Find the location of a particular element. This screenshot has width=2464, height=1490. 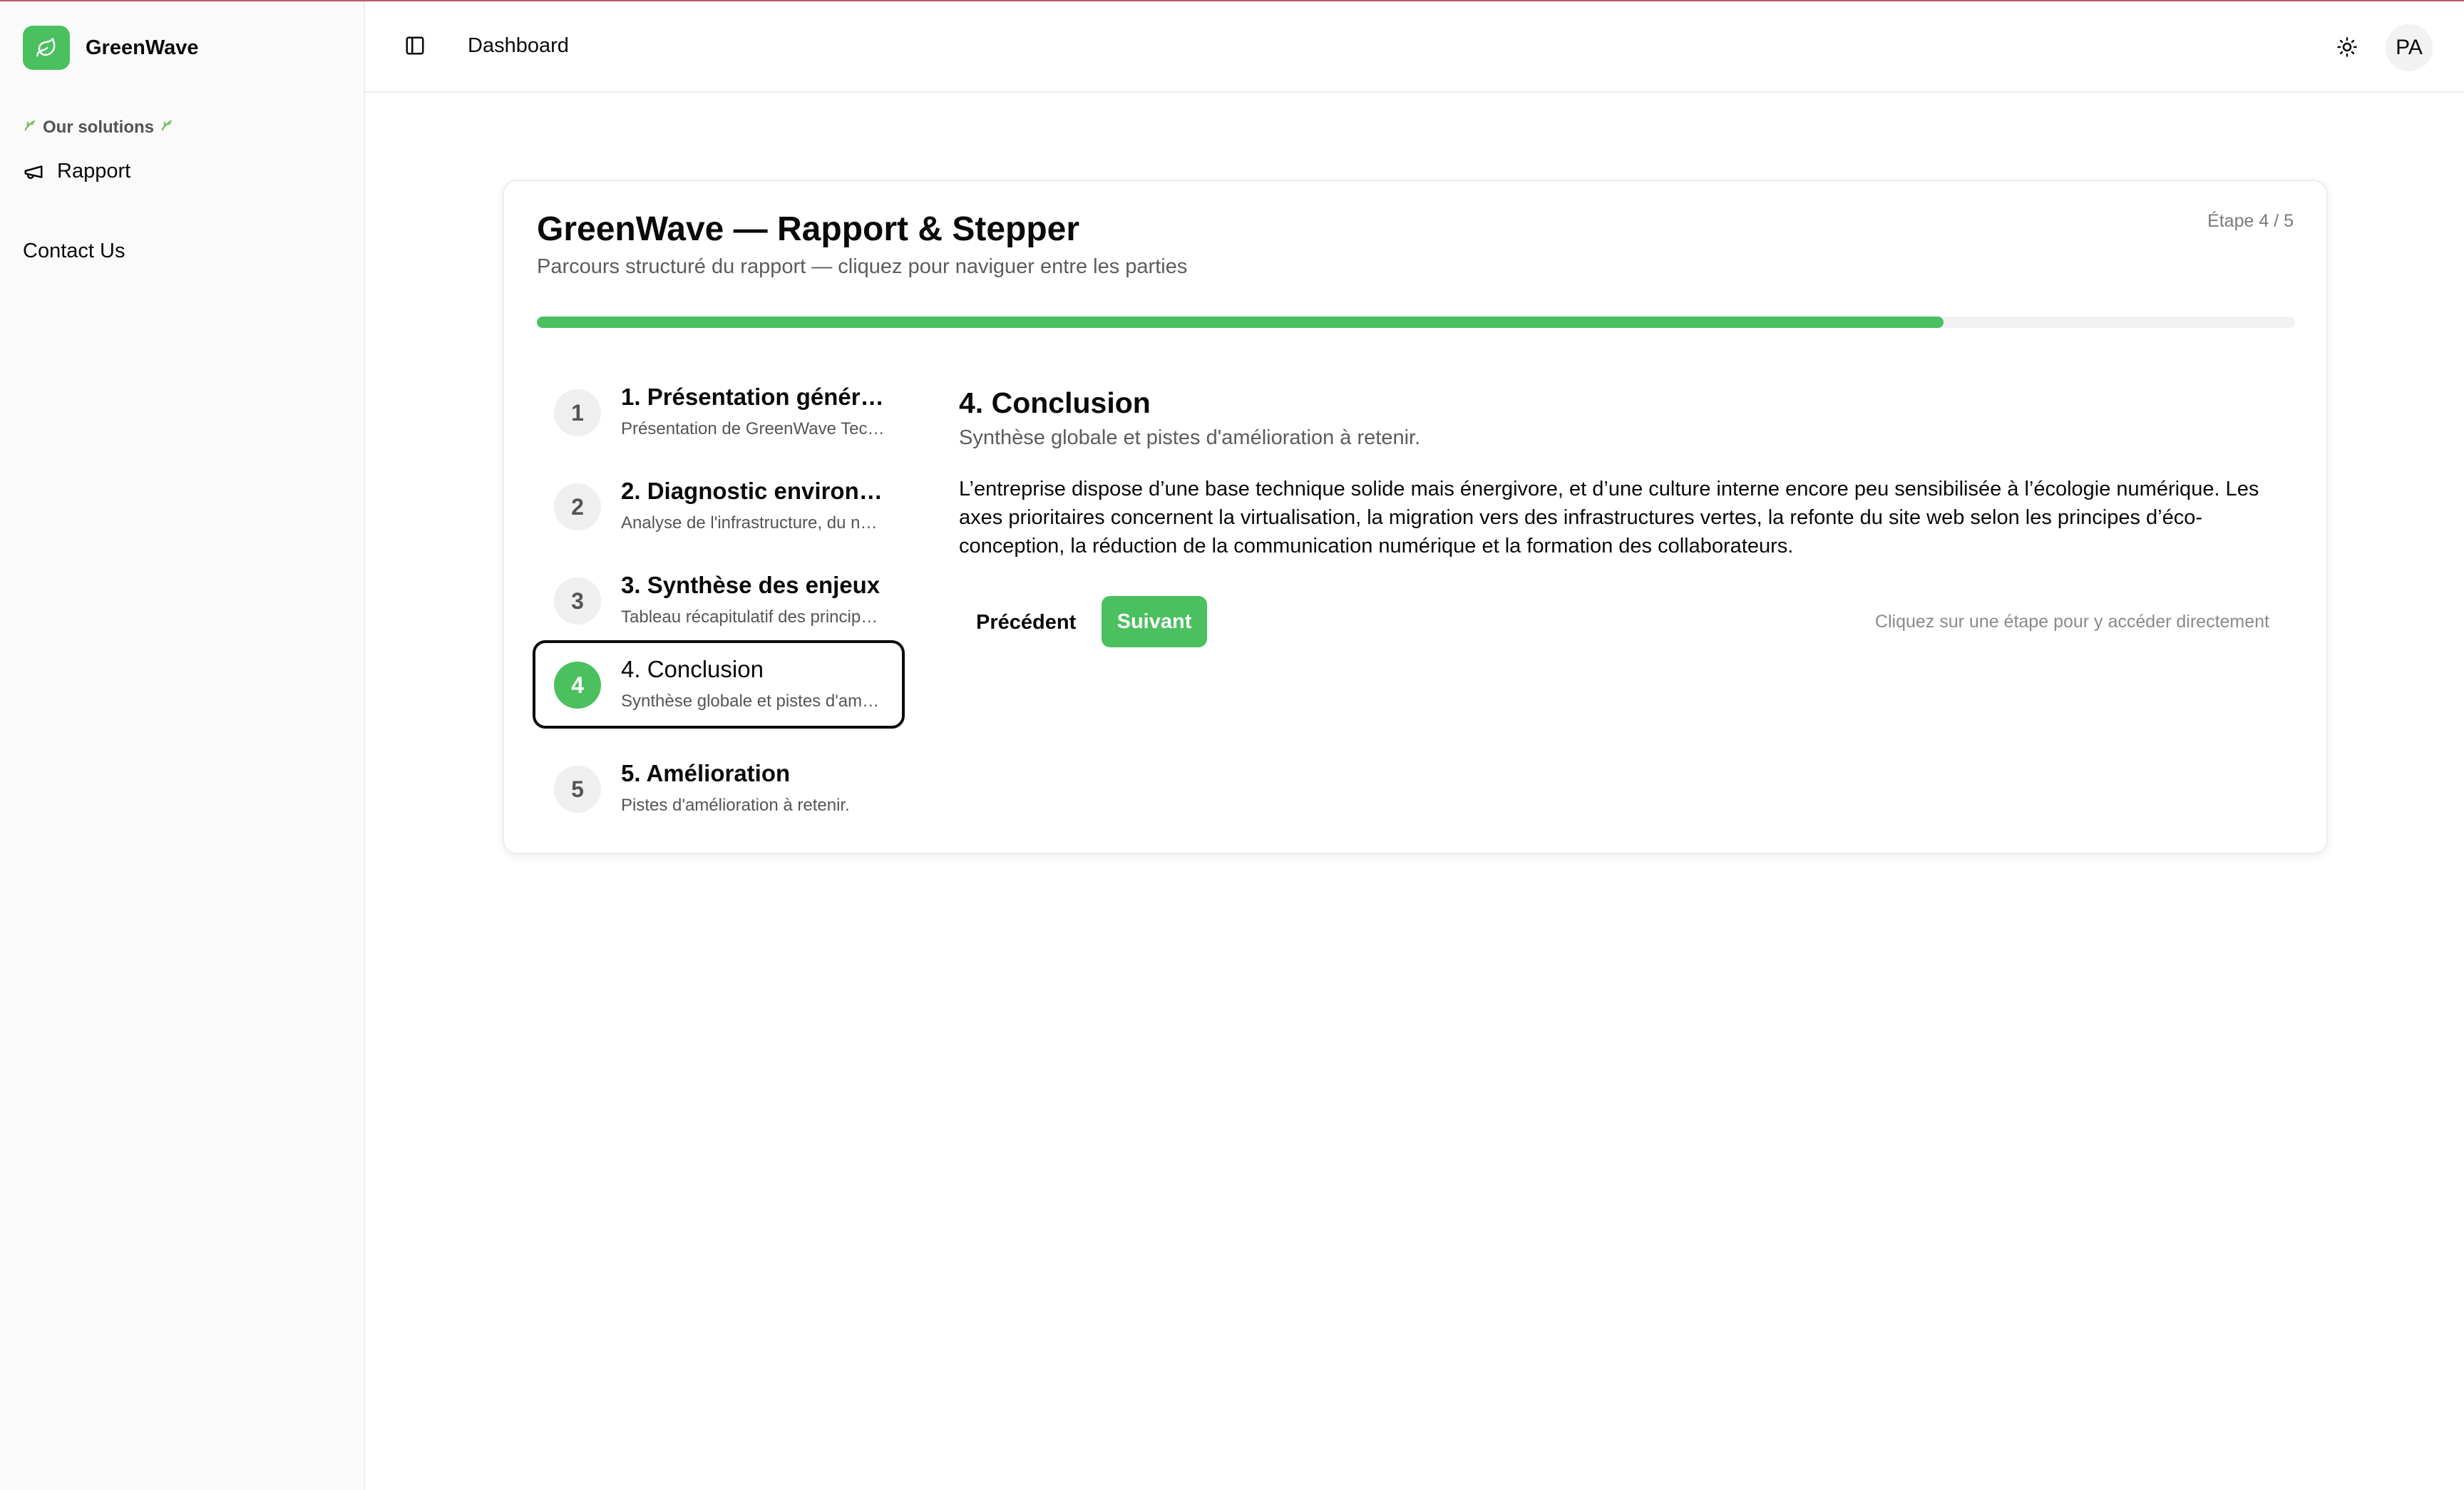

step-detail-title: 4. Conclusion is located at coordinates (1055, 403).